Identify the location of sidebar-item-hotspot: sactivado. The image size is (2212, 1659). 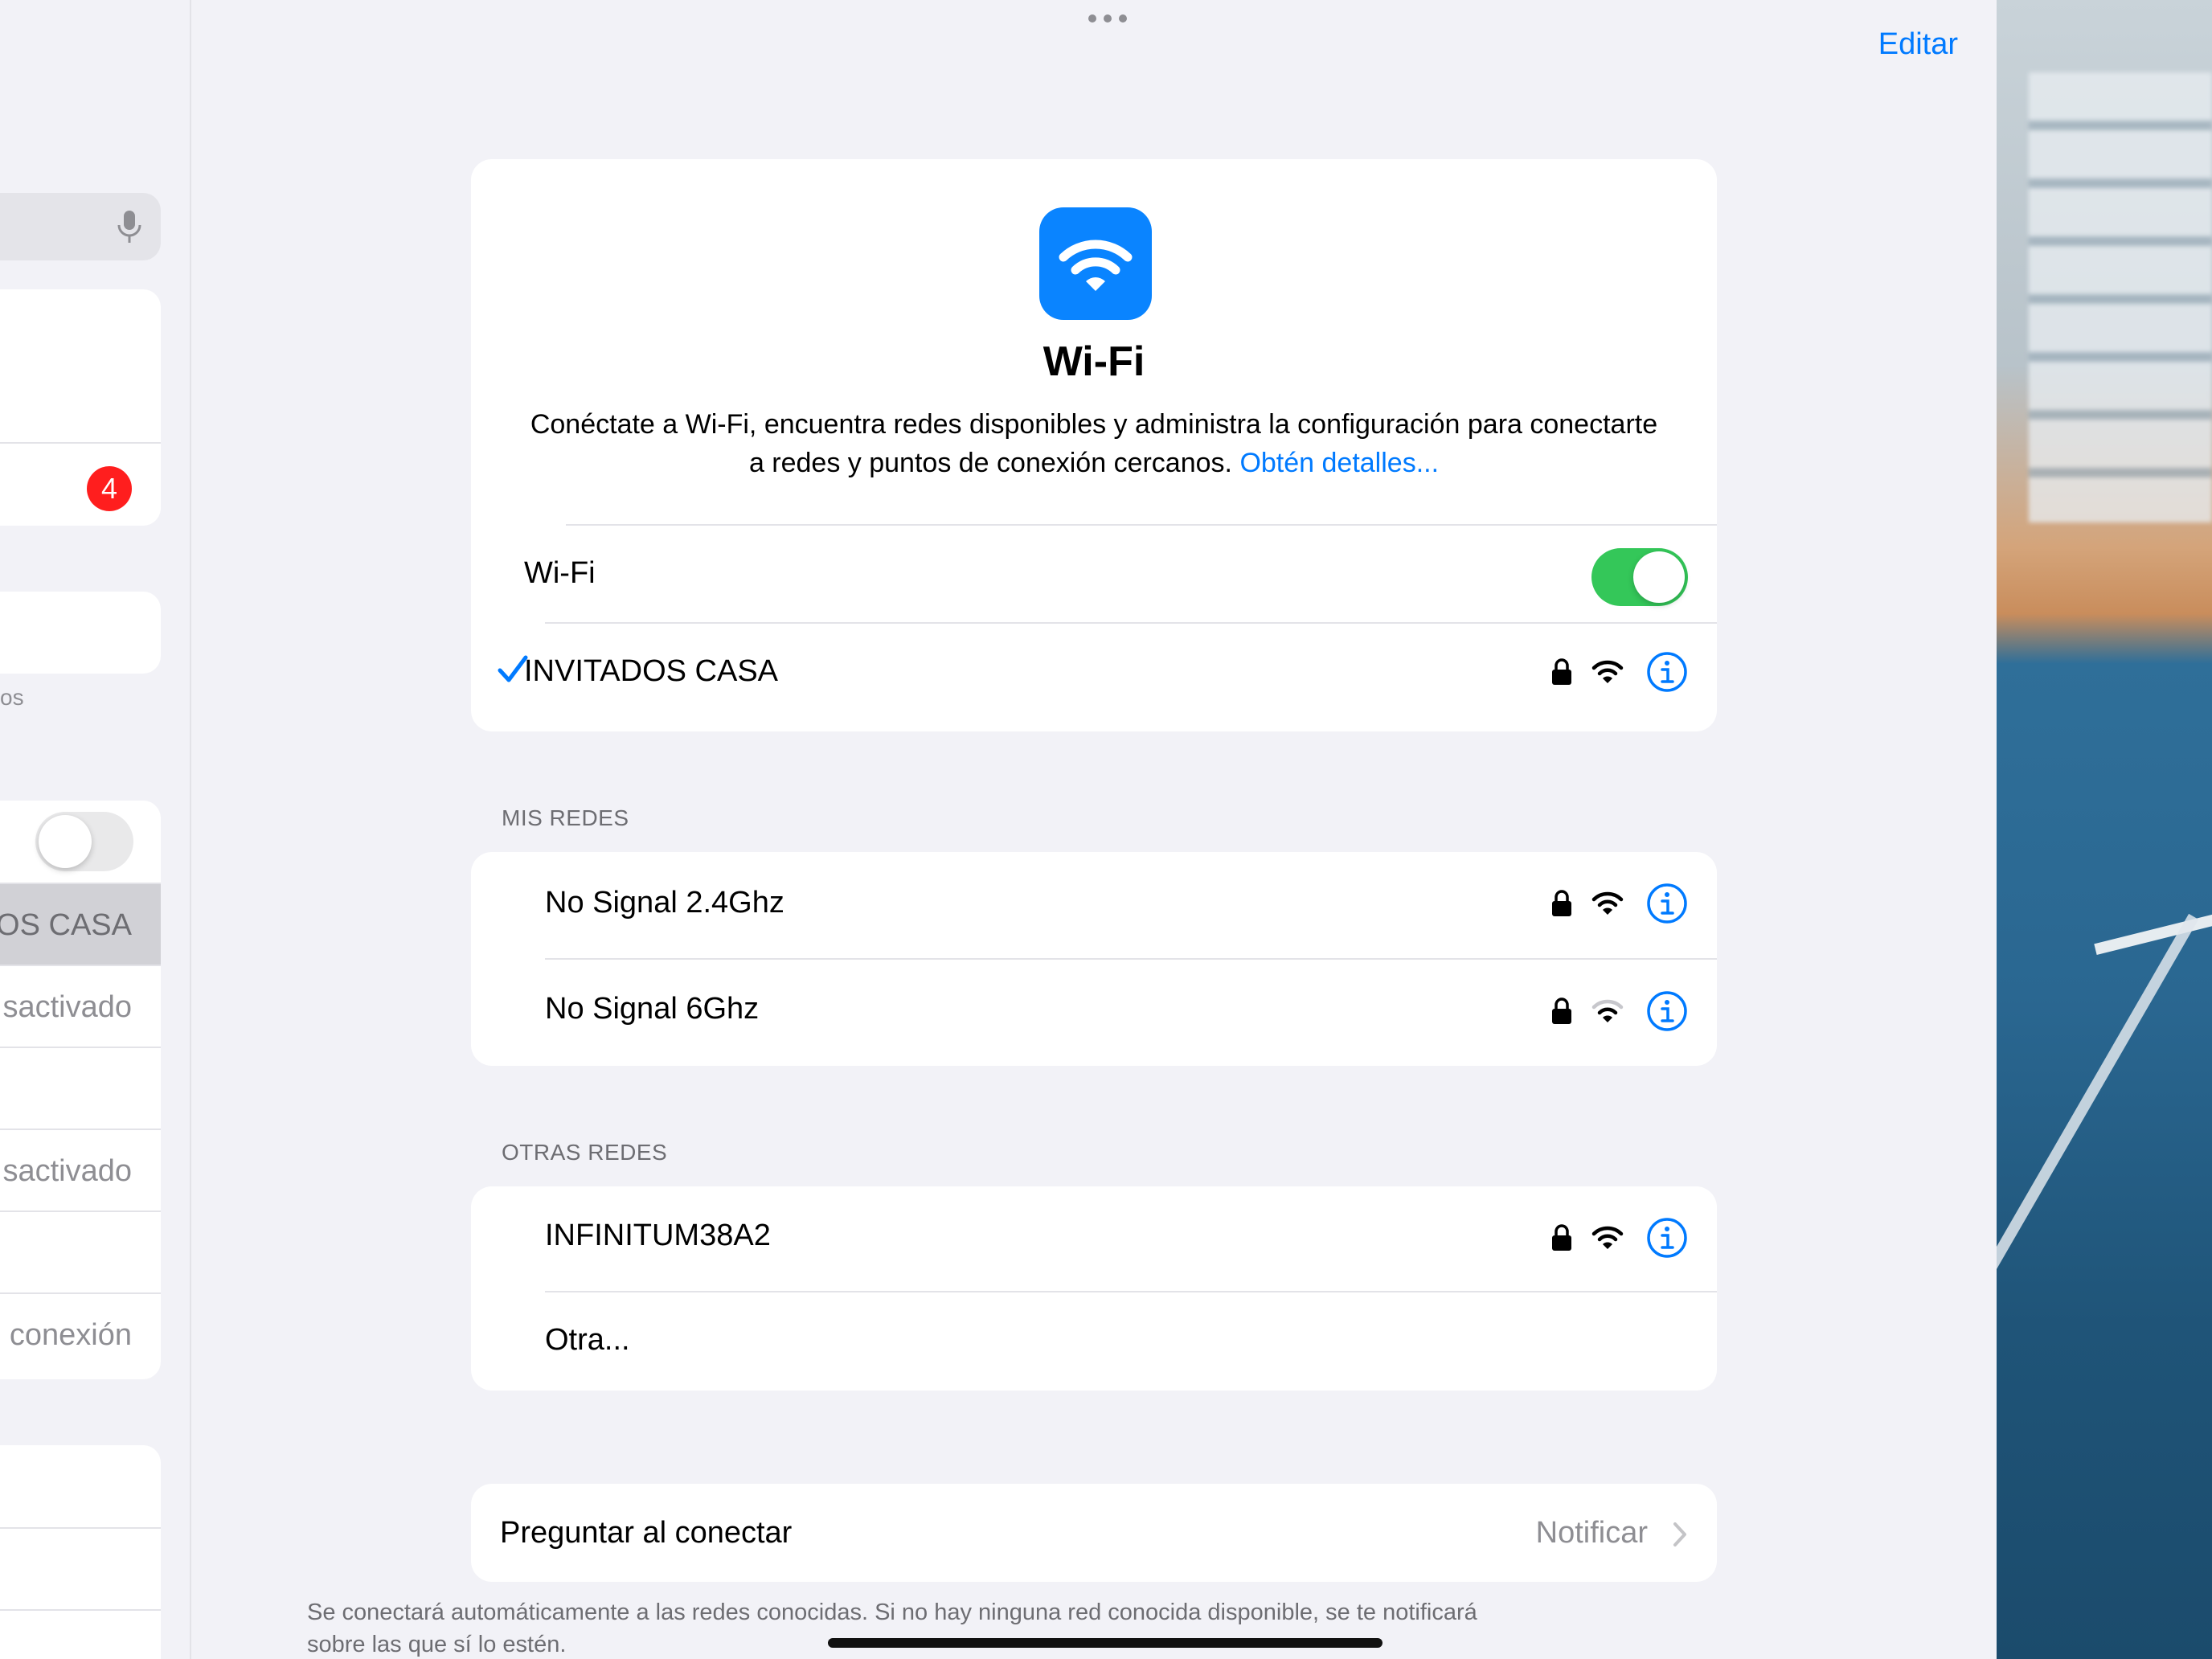
(80, 1169).